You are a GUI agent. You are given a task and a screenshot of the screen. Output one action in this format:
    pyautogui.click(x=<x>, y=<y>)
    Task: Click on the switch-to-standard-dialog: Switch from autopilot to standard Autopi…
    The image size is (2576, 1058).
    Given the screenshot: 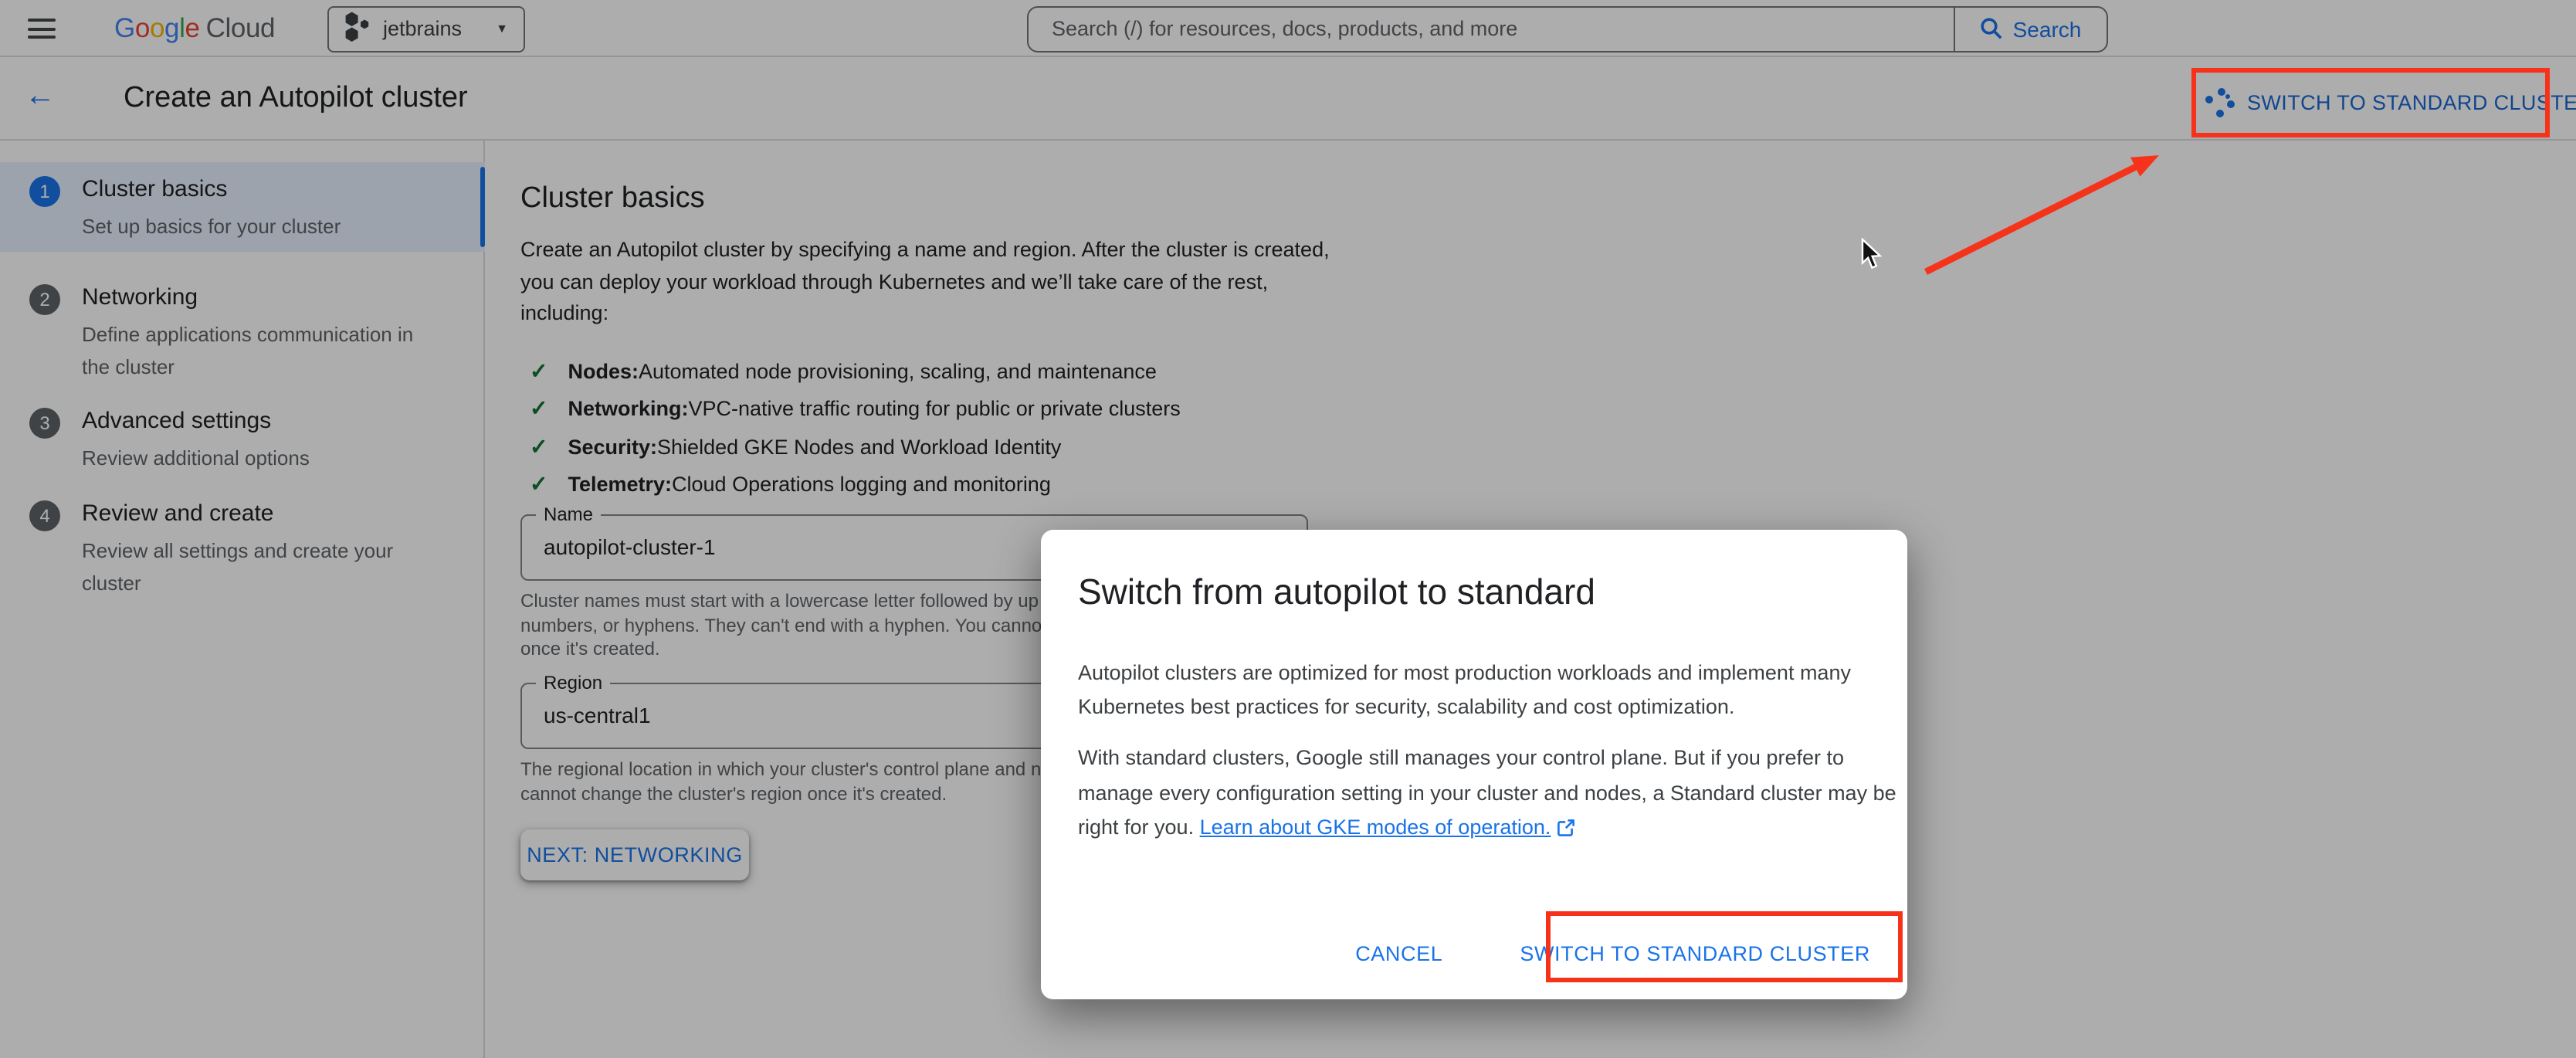 What is the action you would take?
    pyautogui.click(x=1474, y=764)
    